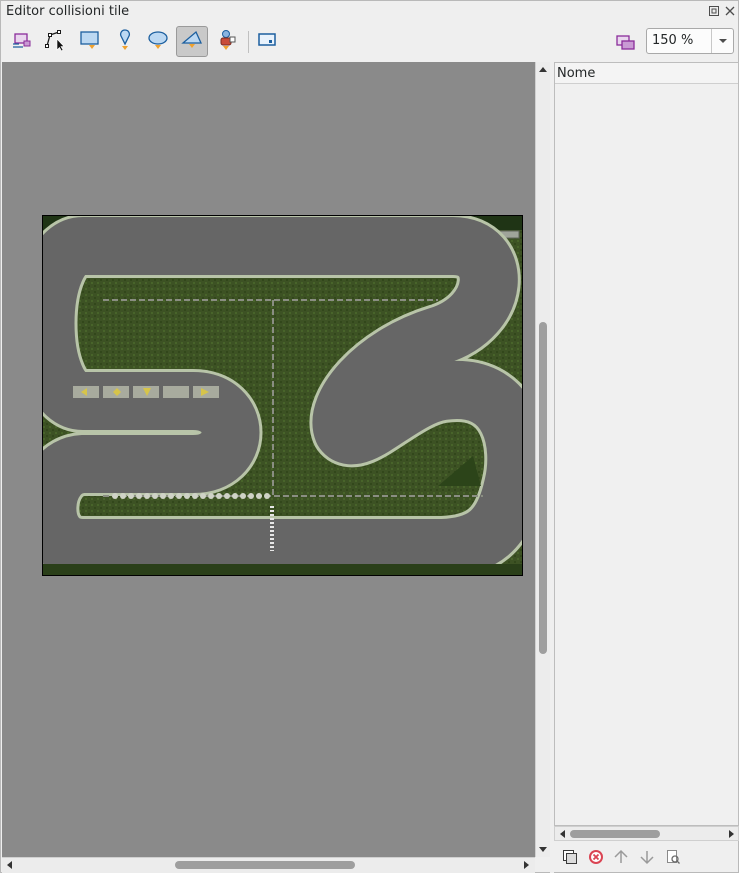 The width and height of the screenshot is (739, 873). Describe the element at coordinates (576, 73) in the screenshot. I see `column-header-name: Nome` at that location.